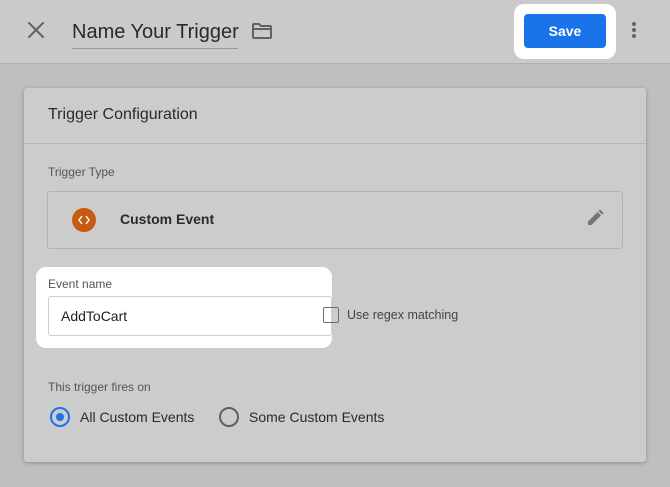 The image size is (670, 487). I want to click on code-brackets-icon, so click(84, 220).